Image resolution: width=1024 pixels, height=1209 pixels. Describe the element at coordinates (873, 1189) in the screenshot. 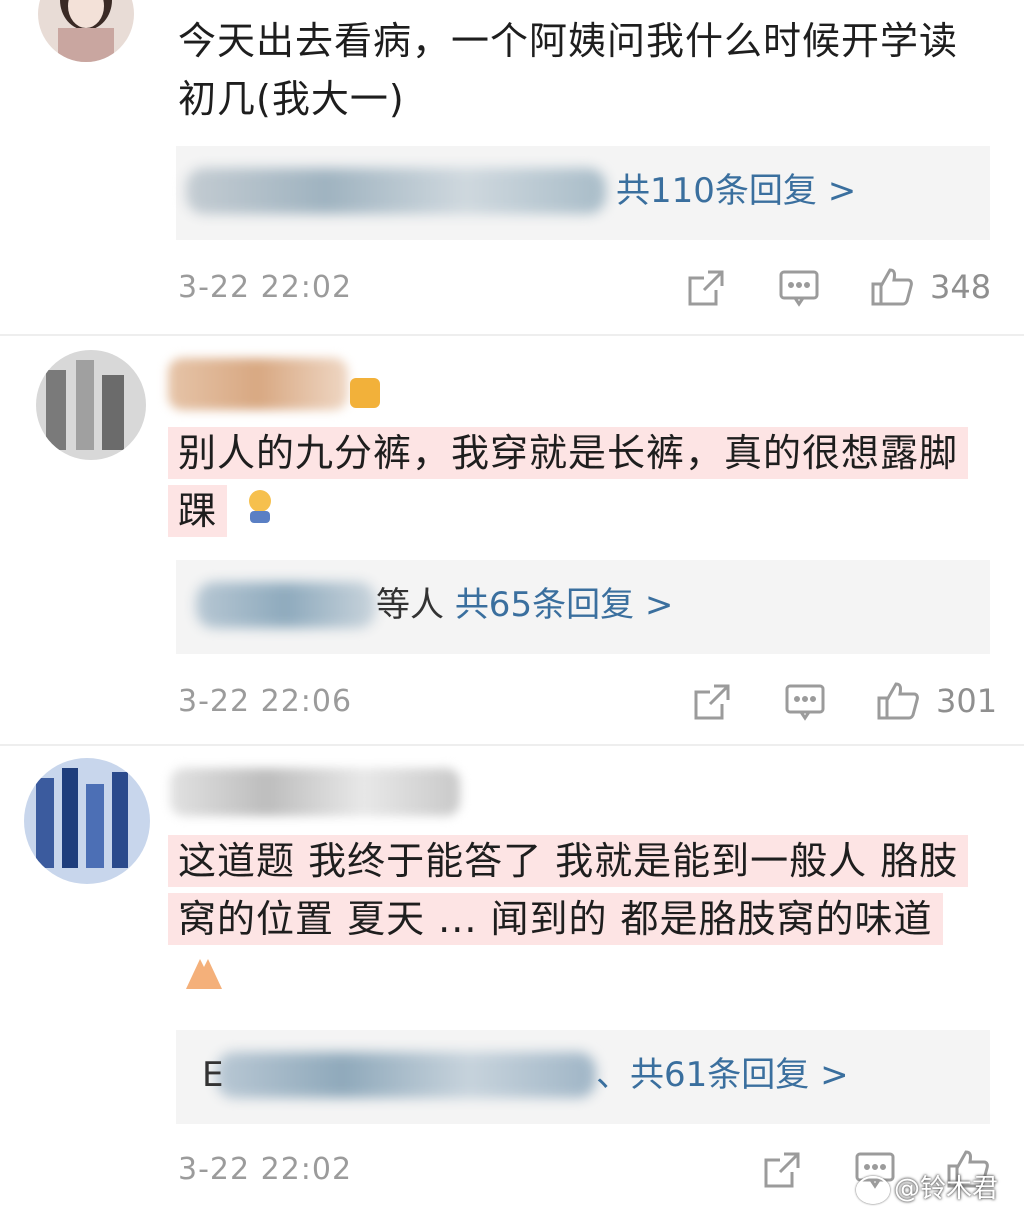

I see `weibo-logo-icon` at that location.